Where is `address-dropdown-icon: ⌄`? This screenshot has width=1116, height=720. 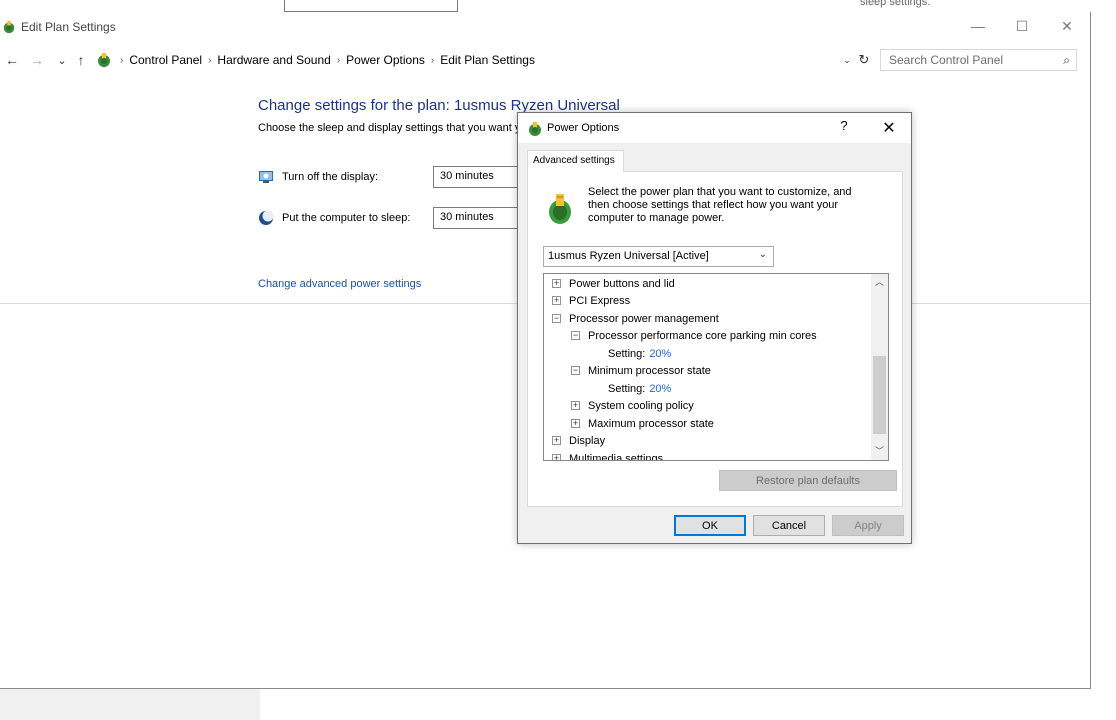
address-dropdown-icon: ⌄ is located at coordinates (847, 60).